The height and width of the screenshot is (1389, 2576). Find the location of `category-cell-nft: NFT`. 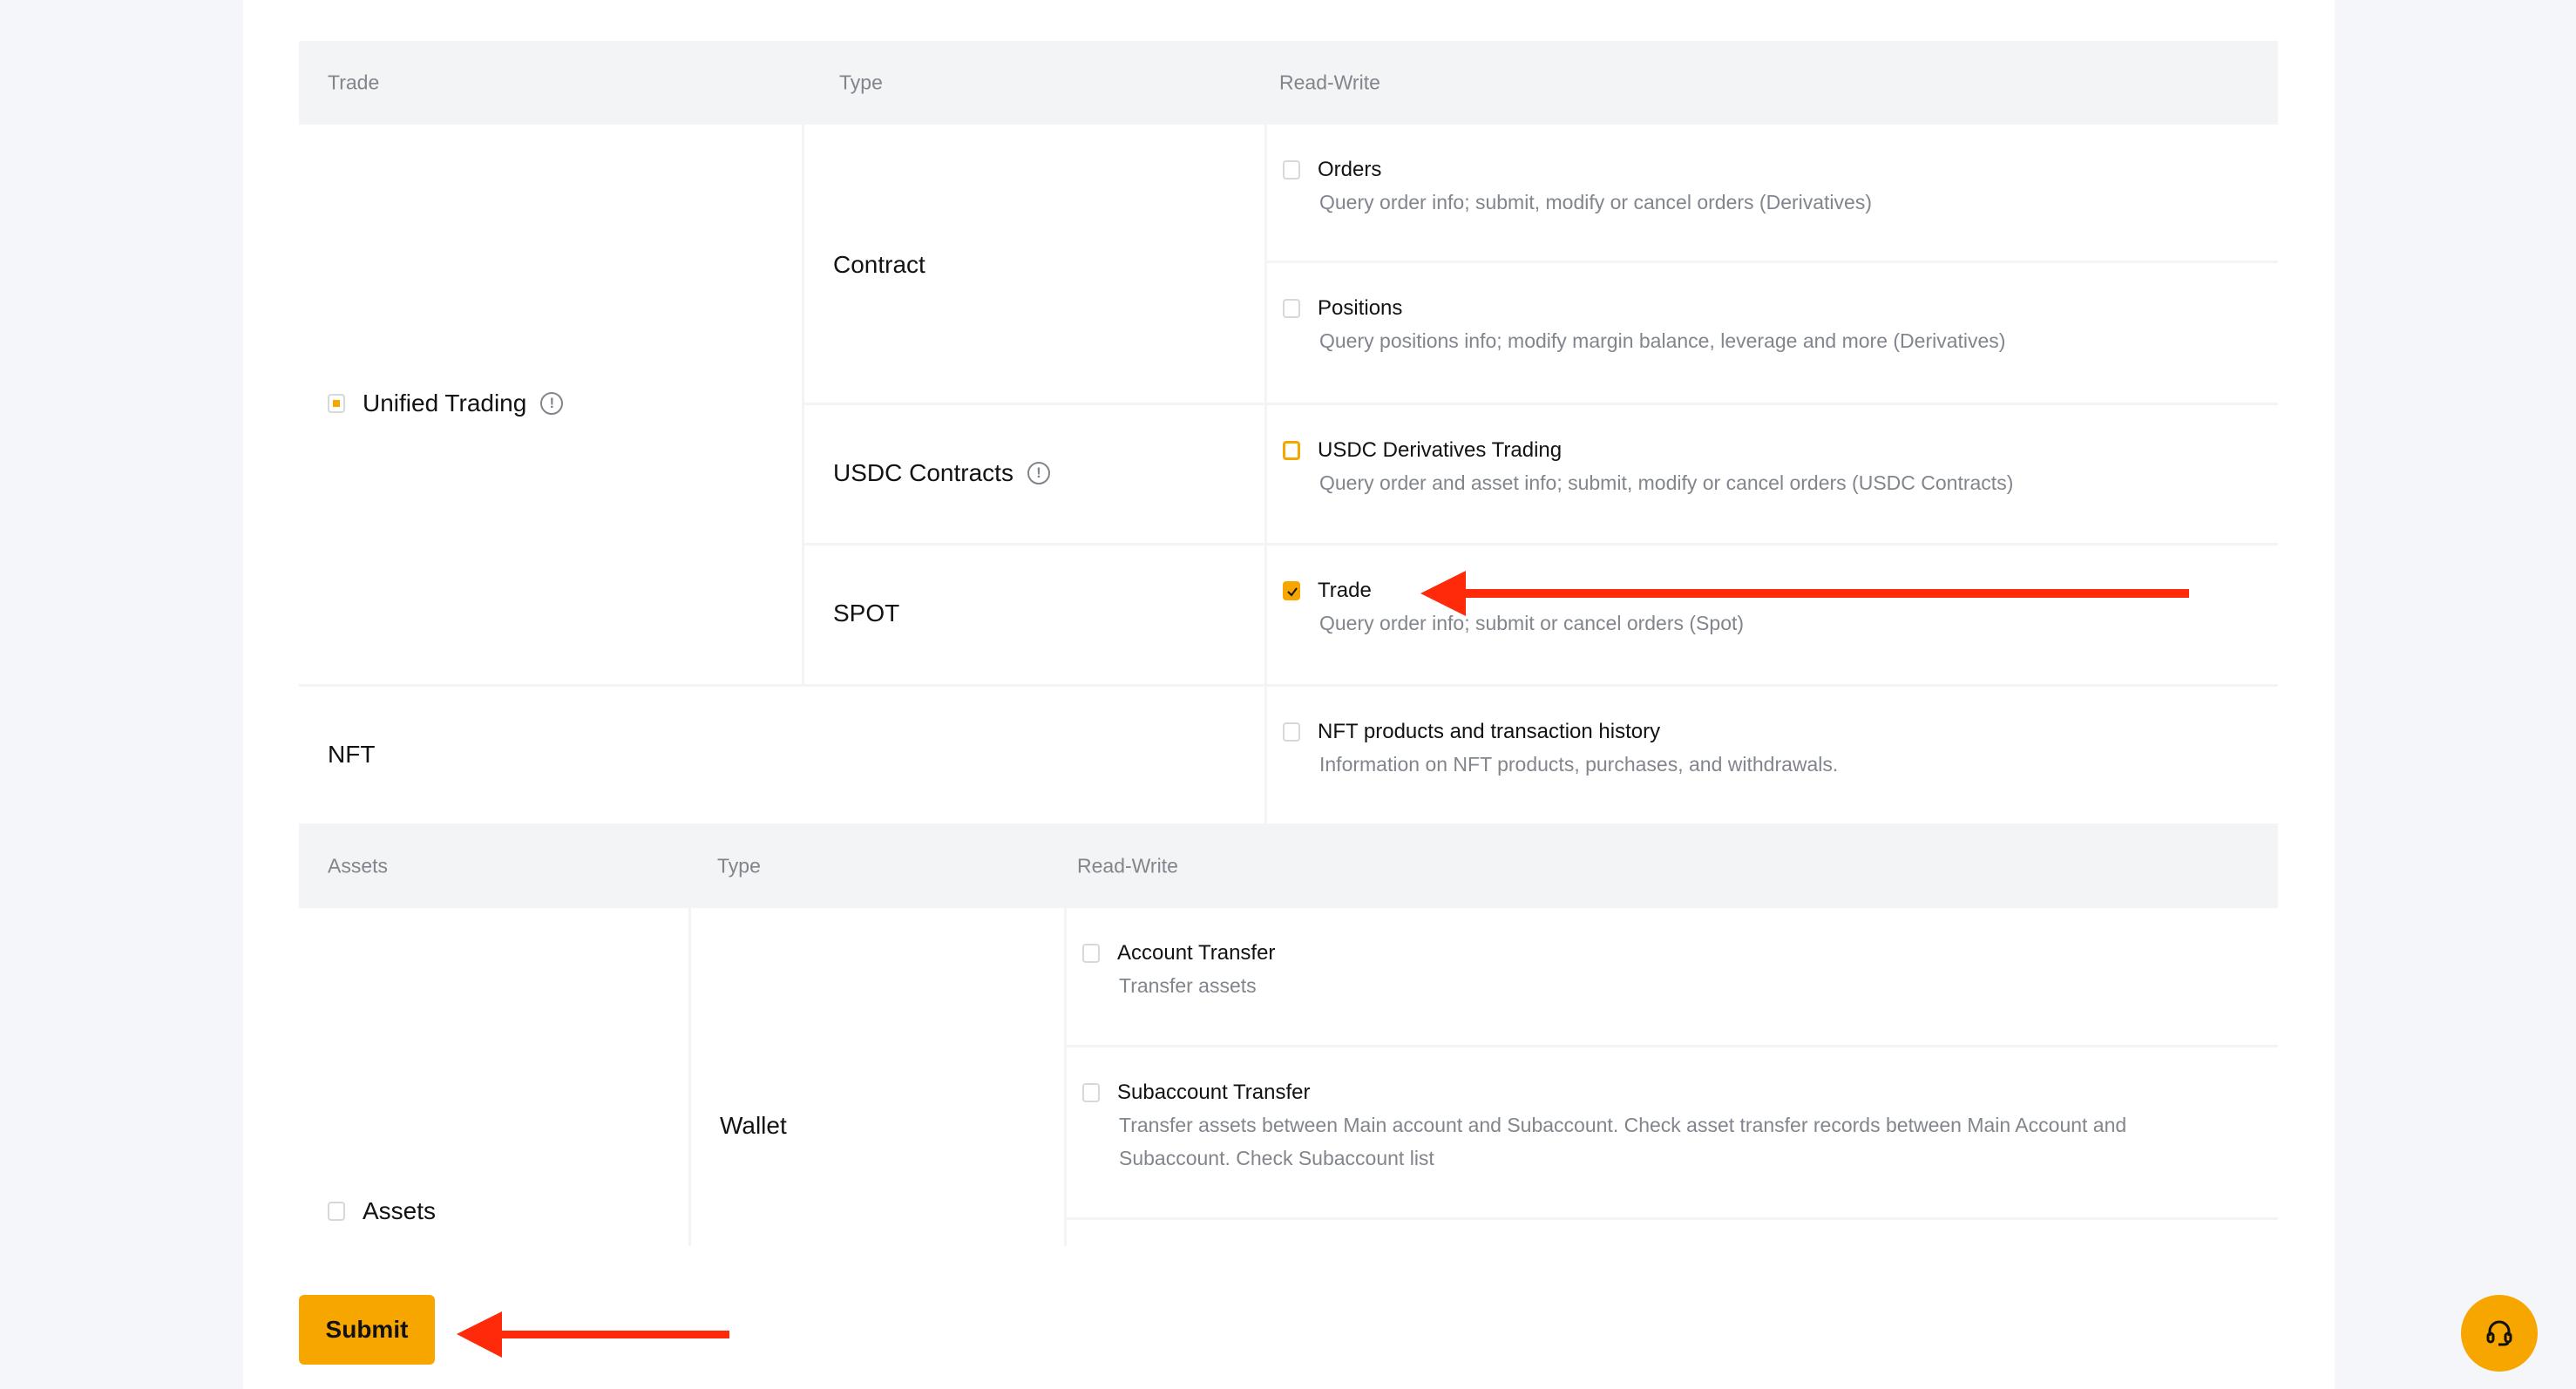

category-cell-nft: NFT is located at coordinates (782, 755).